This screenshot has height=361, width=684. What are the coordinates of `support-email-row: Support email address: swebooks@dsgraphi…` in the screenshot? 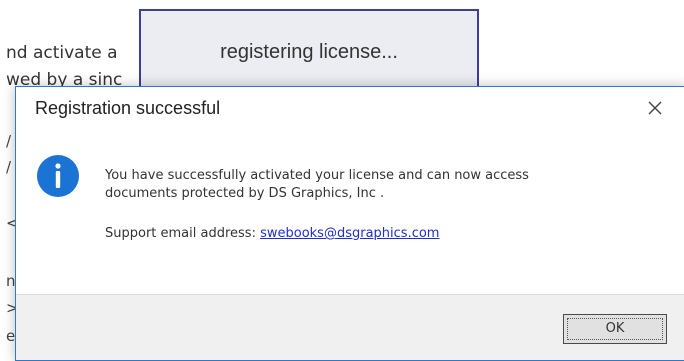 It's located at (272, 233).